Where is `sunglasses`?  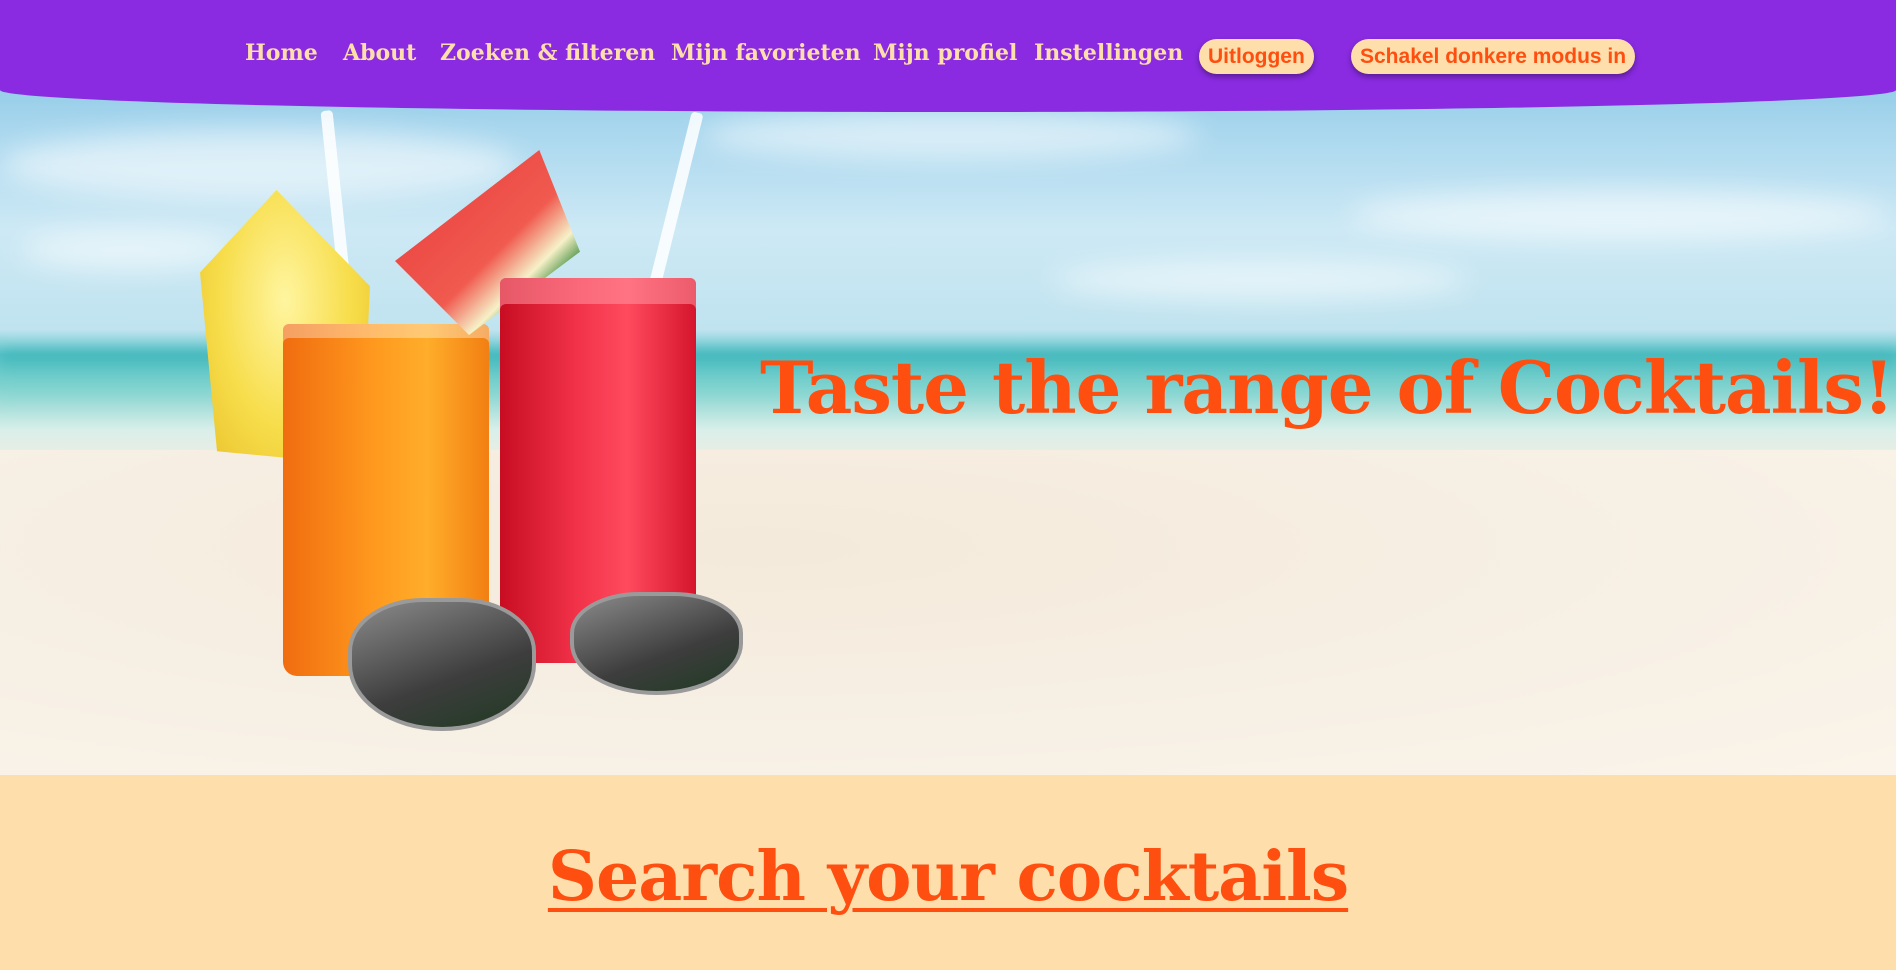
sunglasses is located at coordinates (540, 665).